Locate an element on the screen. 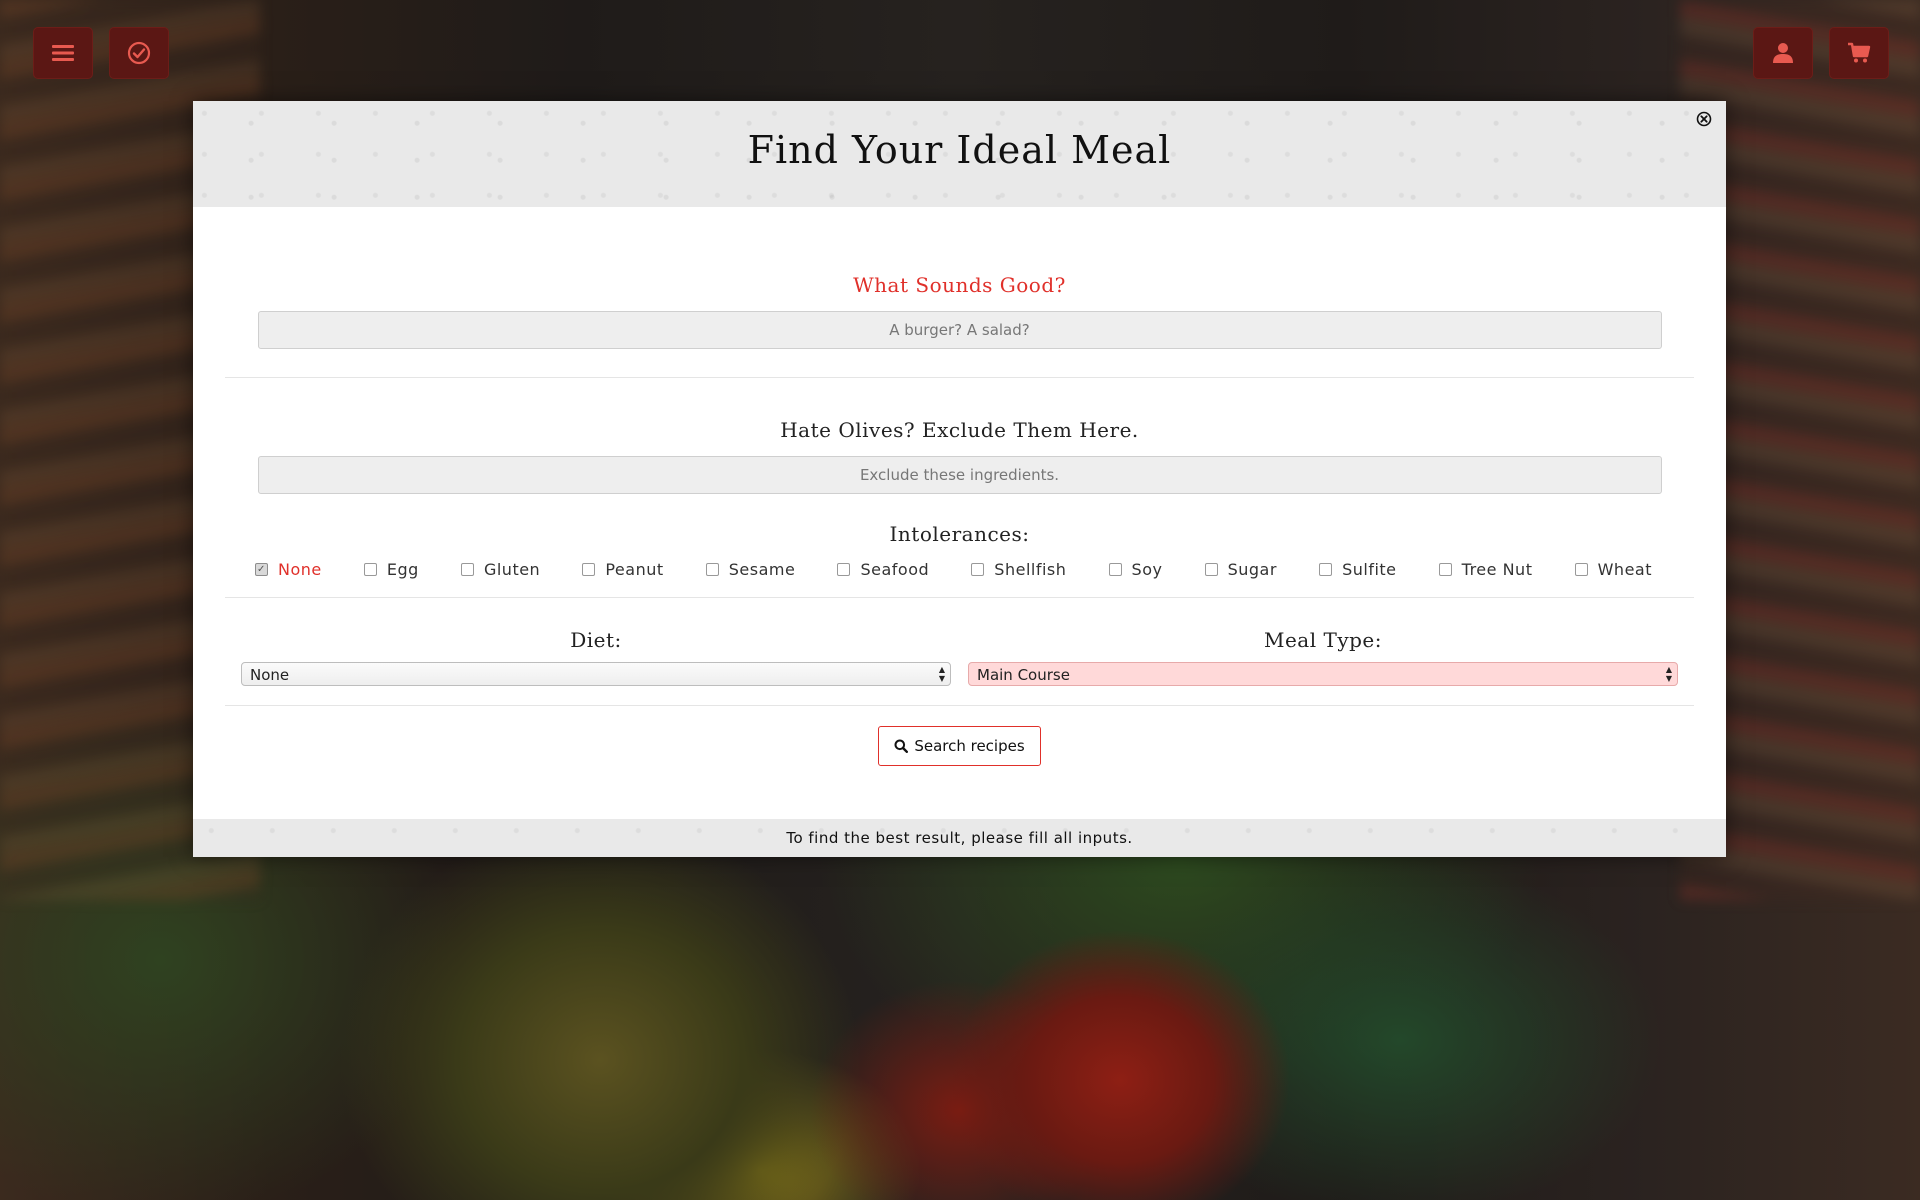  exclude-section: Hate Olives? Exclude Them Here. is located at coordinates (959, 436).